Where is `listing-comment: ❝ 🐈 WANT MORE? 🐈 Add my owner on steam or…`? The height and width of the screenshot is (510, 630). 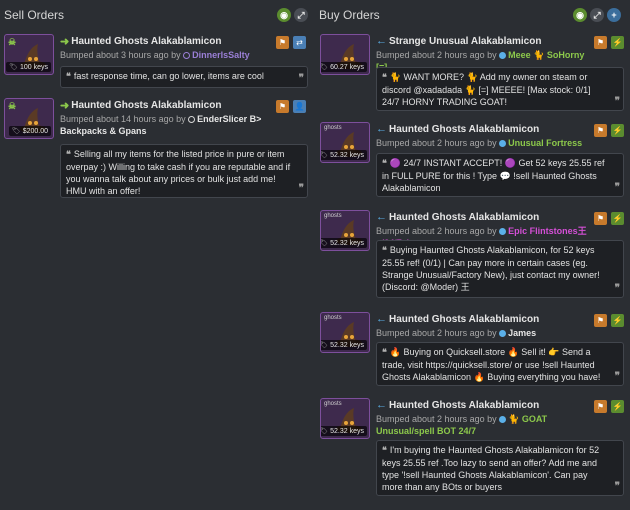
listing-comment: ❝ 🐈 WANT MORE? 🐈 Add my owner on steam or… is located at coordinates (500, 89).